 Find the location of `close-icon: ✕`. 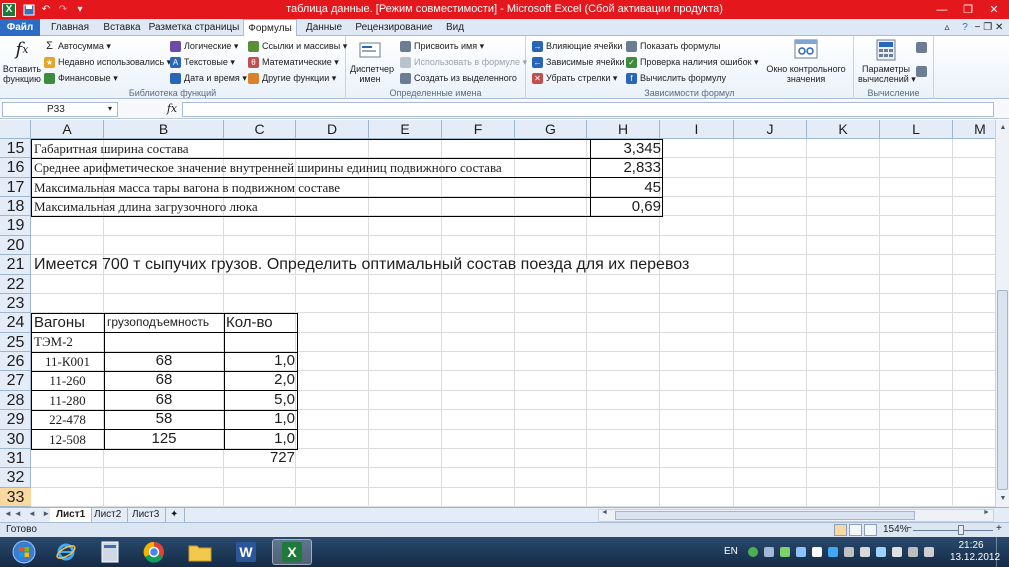

close-icon: ✕ is located at coordinates (994, 9).